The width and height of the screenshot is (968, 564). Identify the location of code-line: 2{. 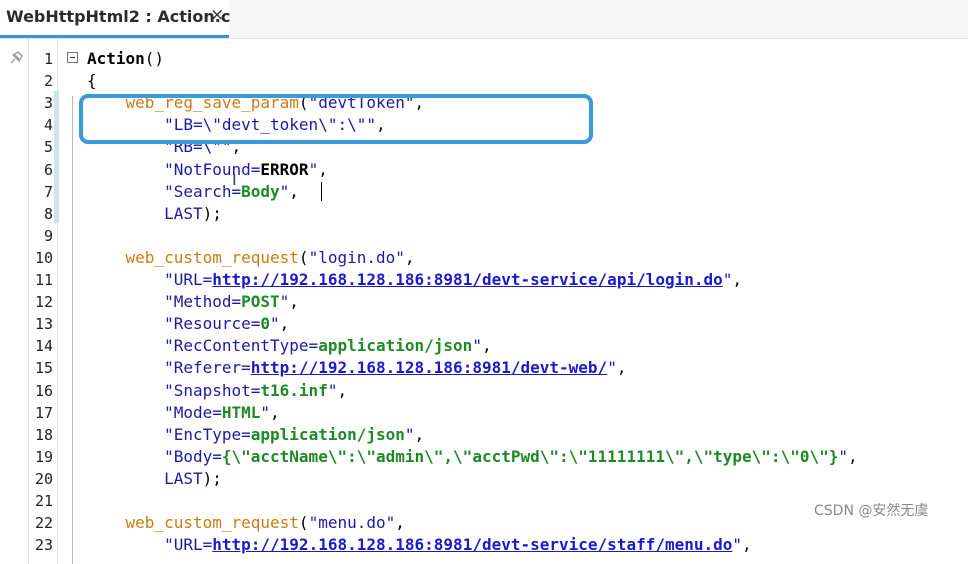
(484, 81).